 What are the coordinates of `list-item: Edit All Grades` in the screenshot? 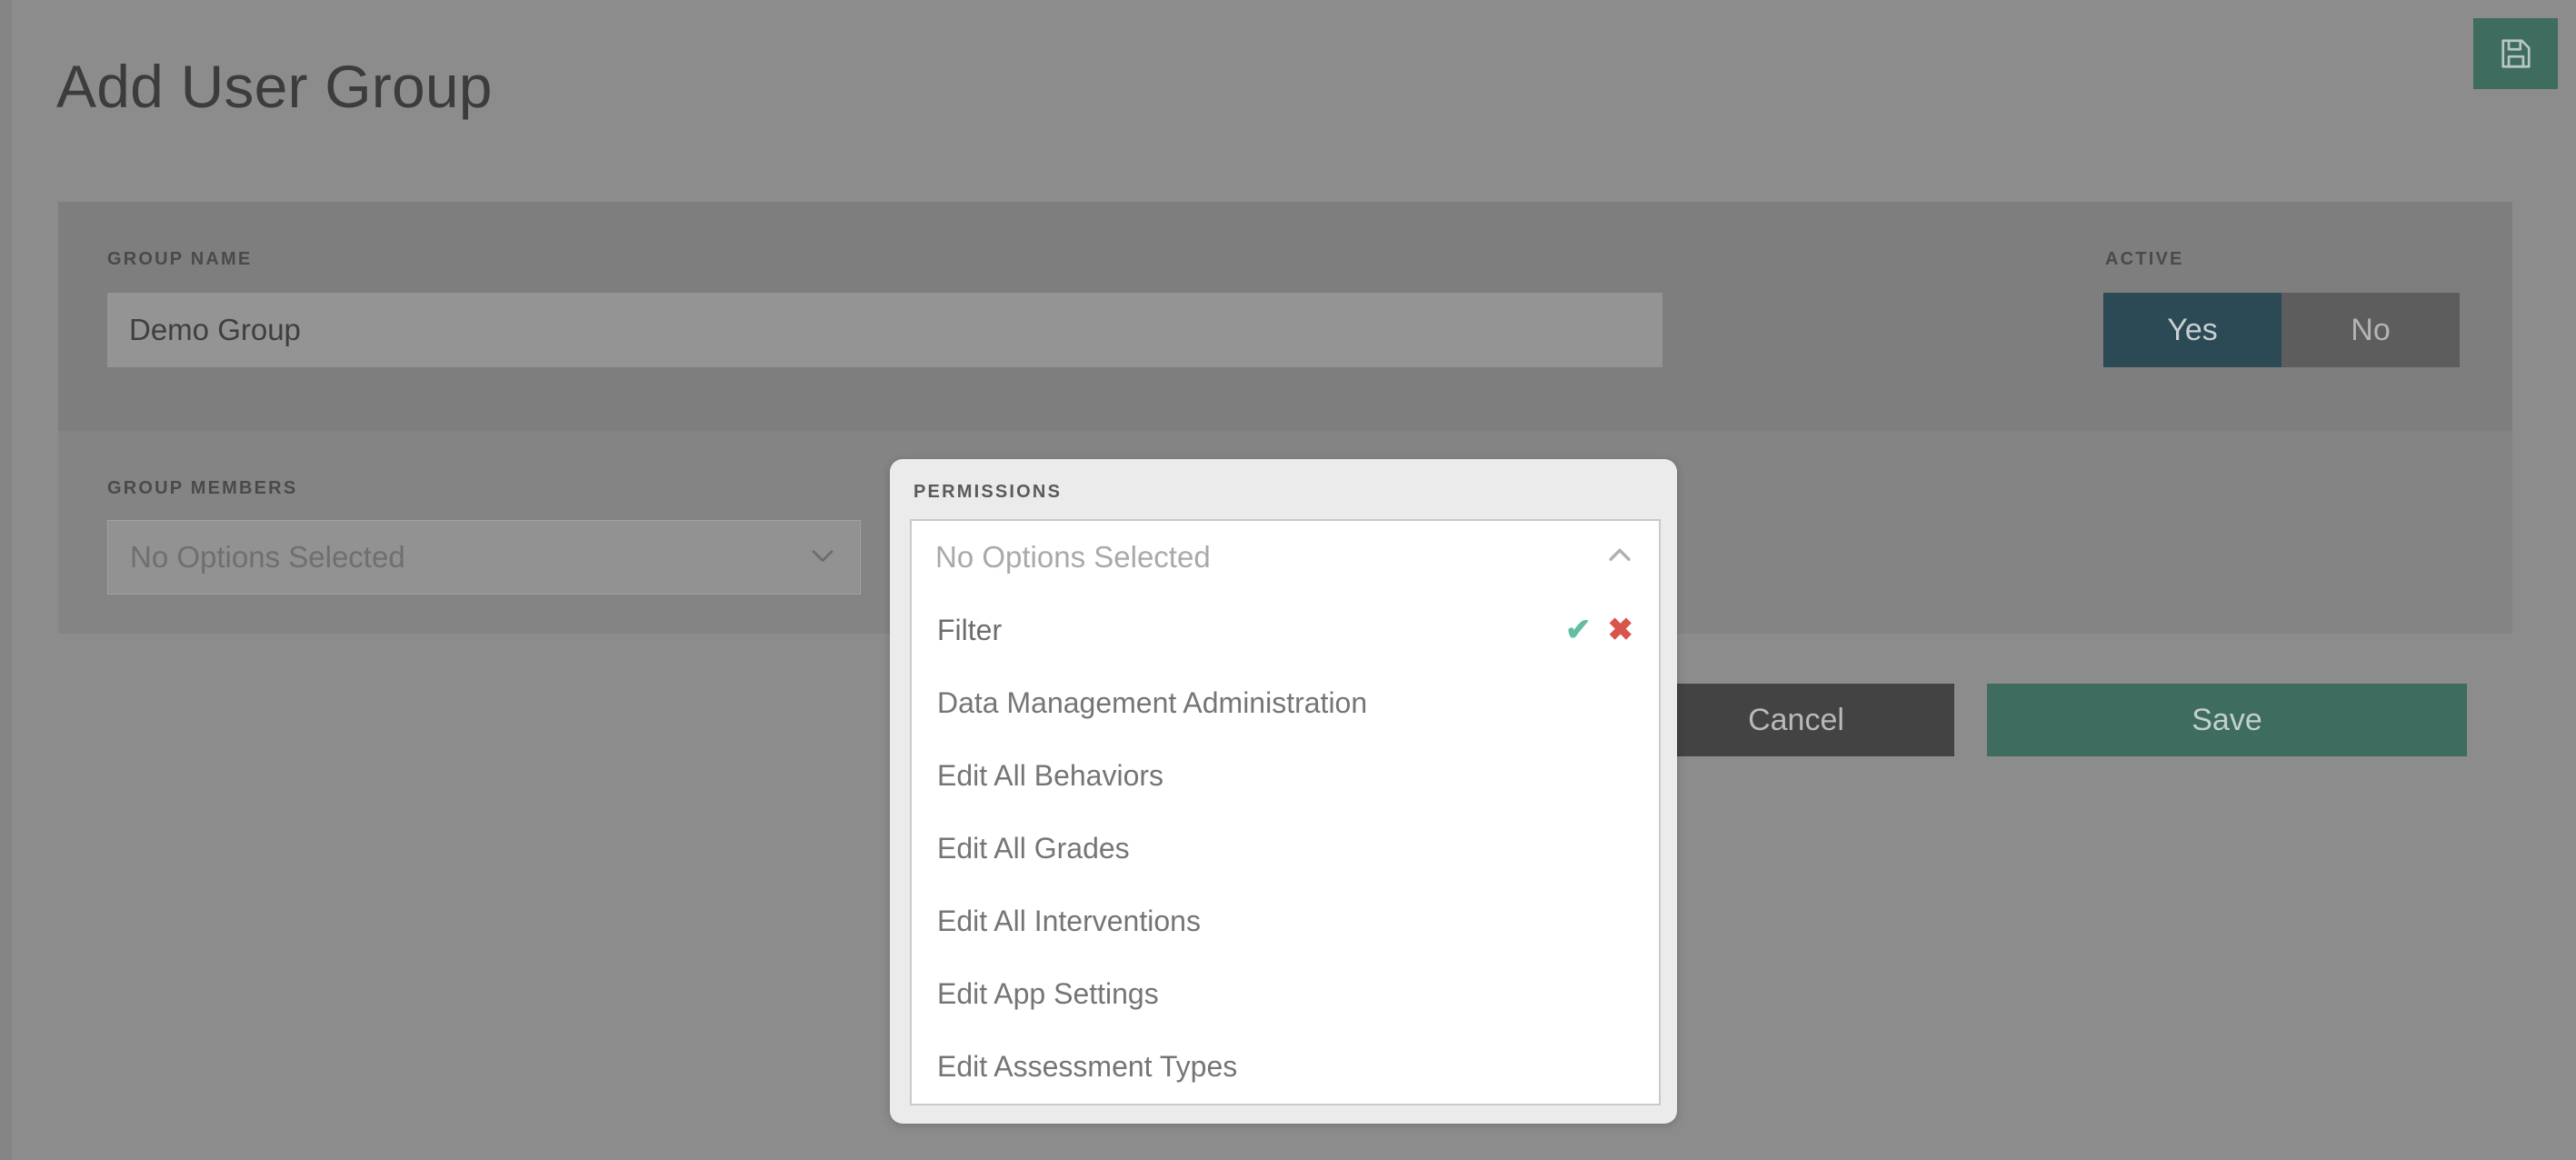 It's located at (1285, 848).